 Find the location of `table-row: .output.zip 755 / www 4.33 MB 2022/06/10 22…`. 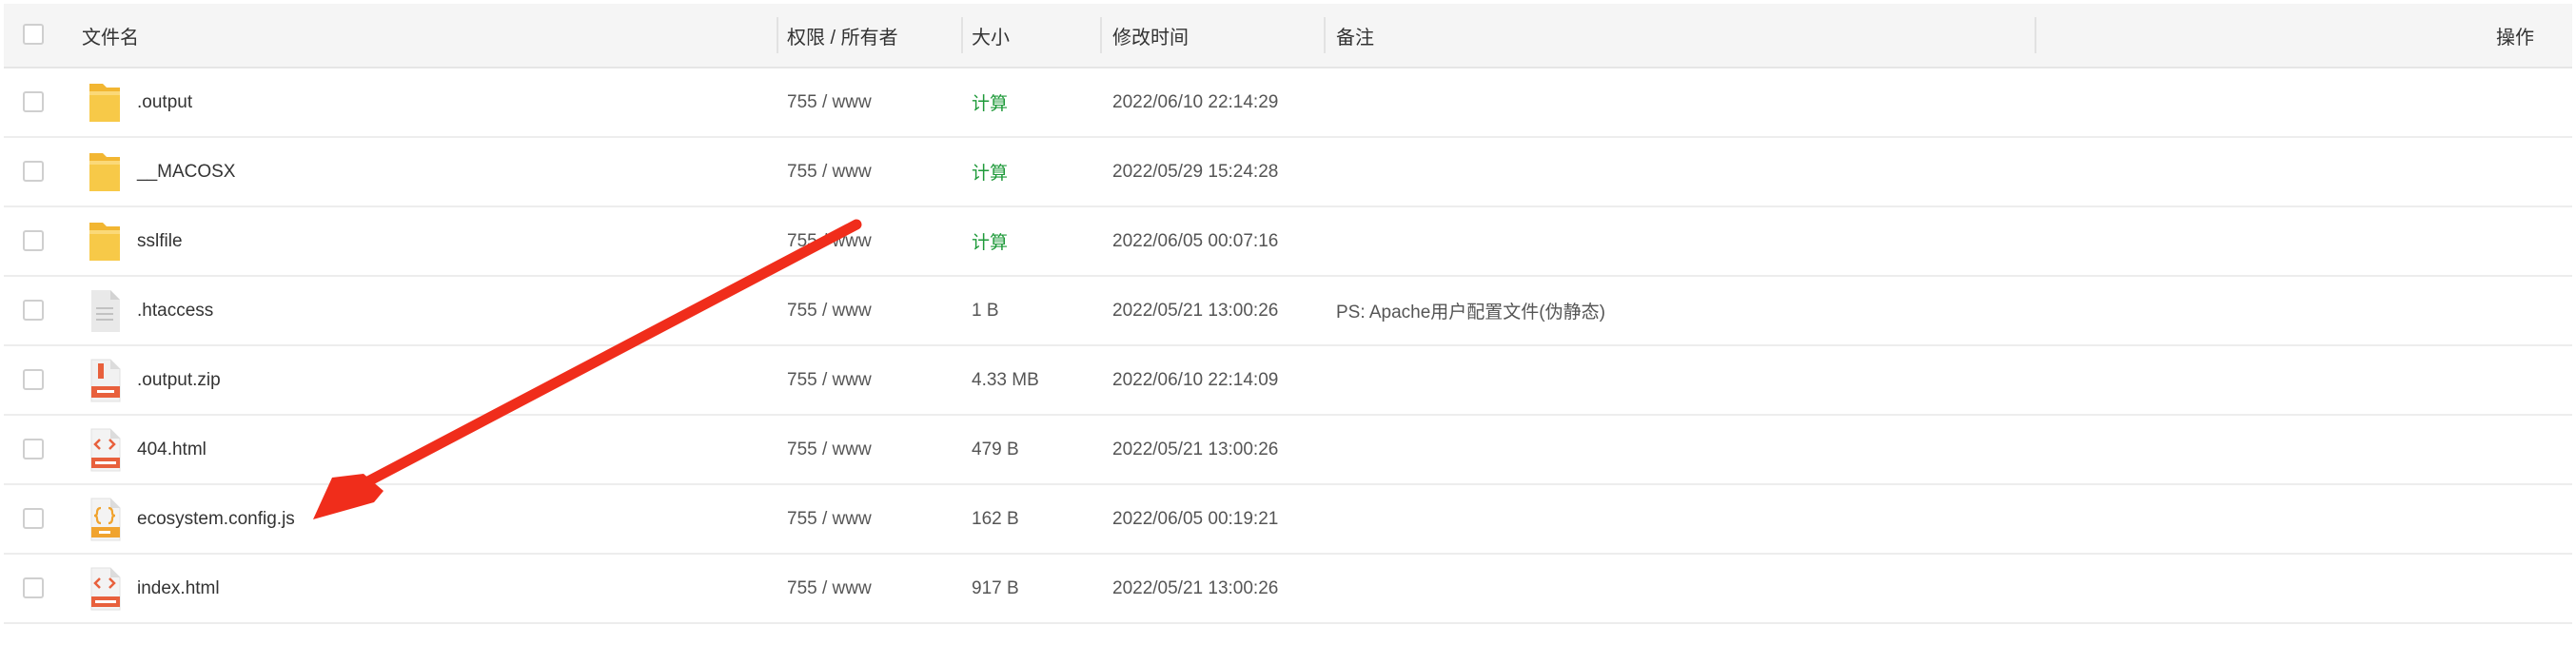

table-row: .output.zip 755 / www 4.33 MB 2022/06/10 22… is located at coordinates (1288, 381).